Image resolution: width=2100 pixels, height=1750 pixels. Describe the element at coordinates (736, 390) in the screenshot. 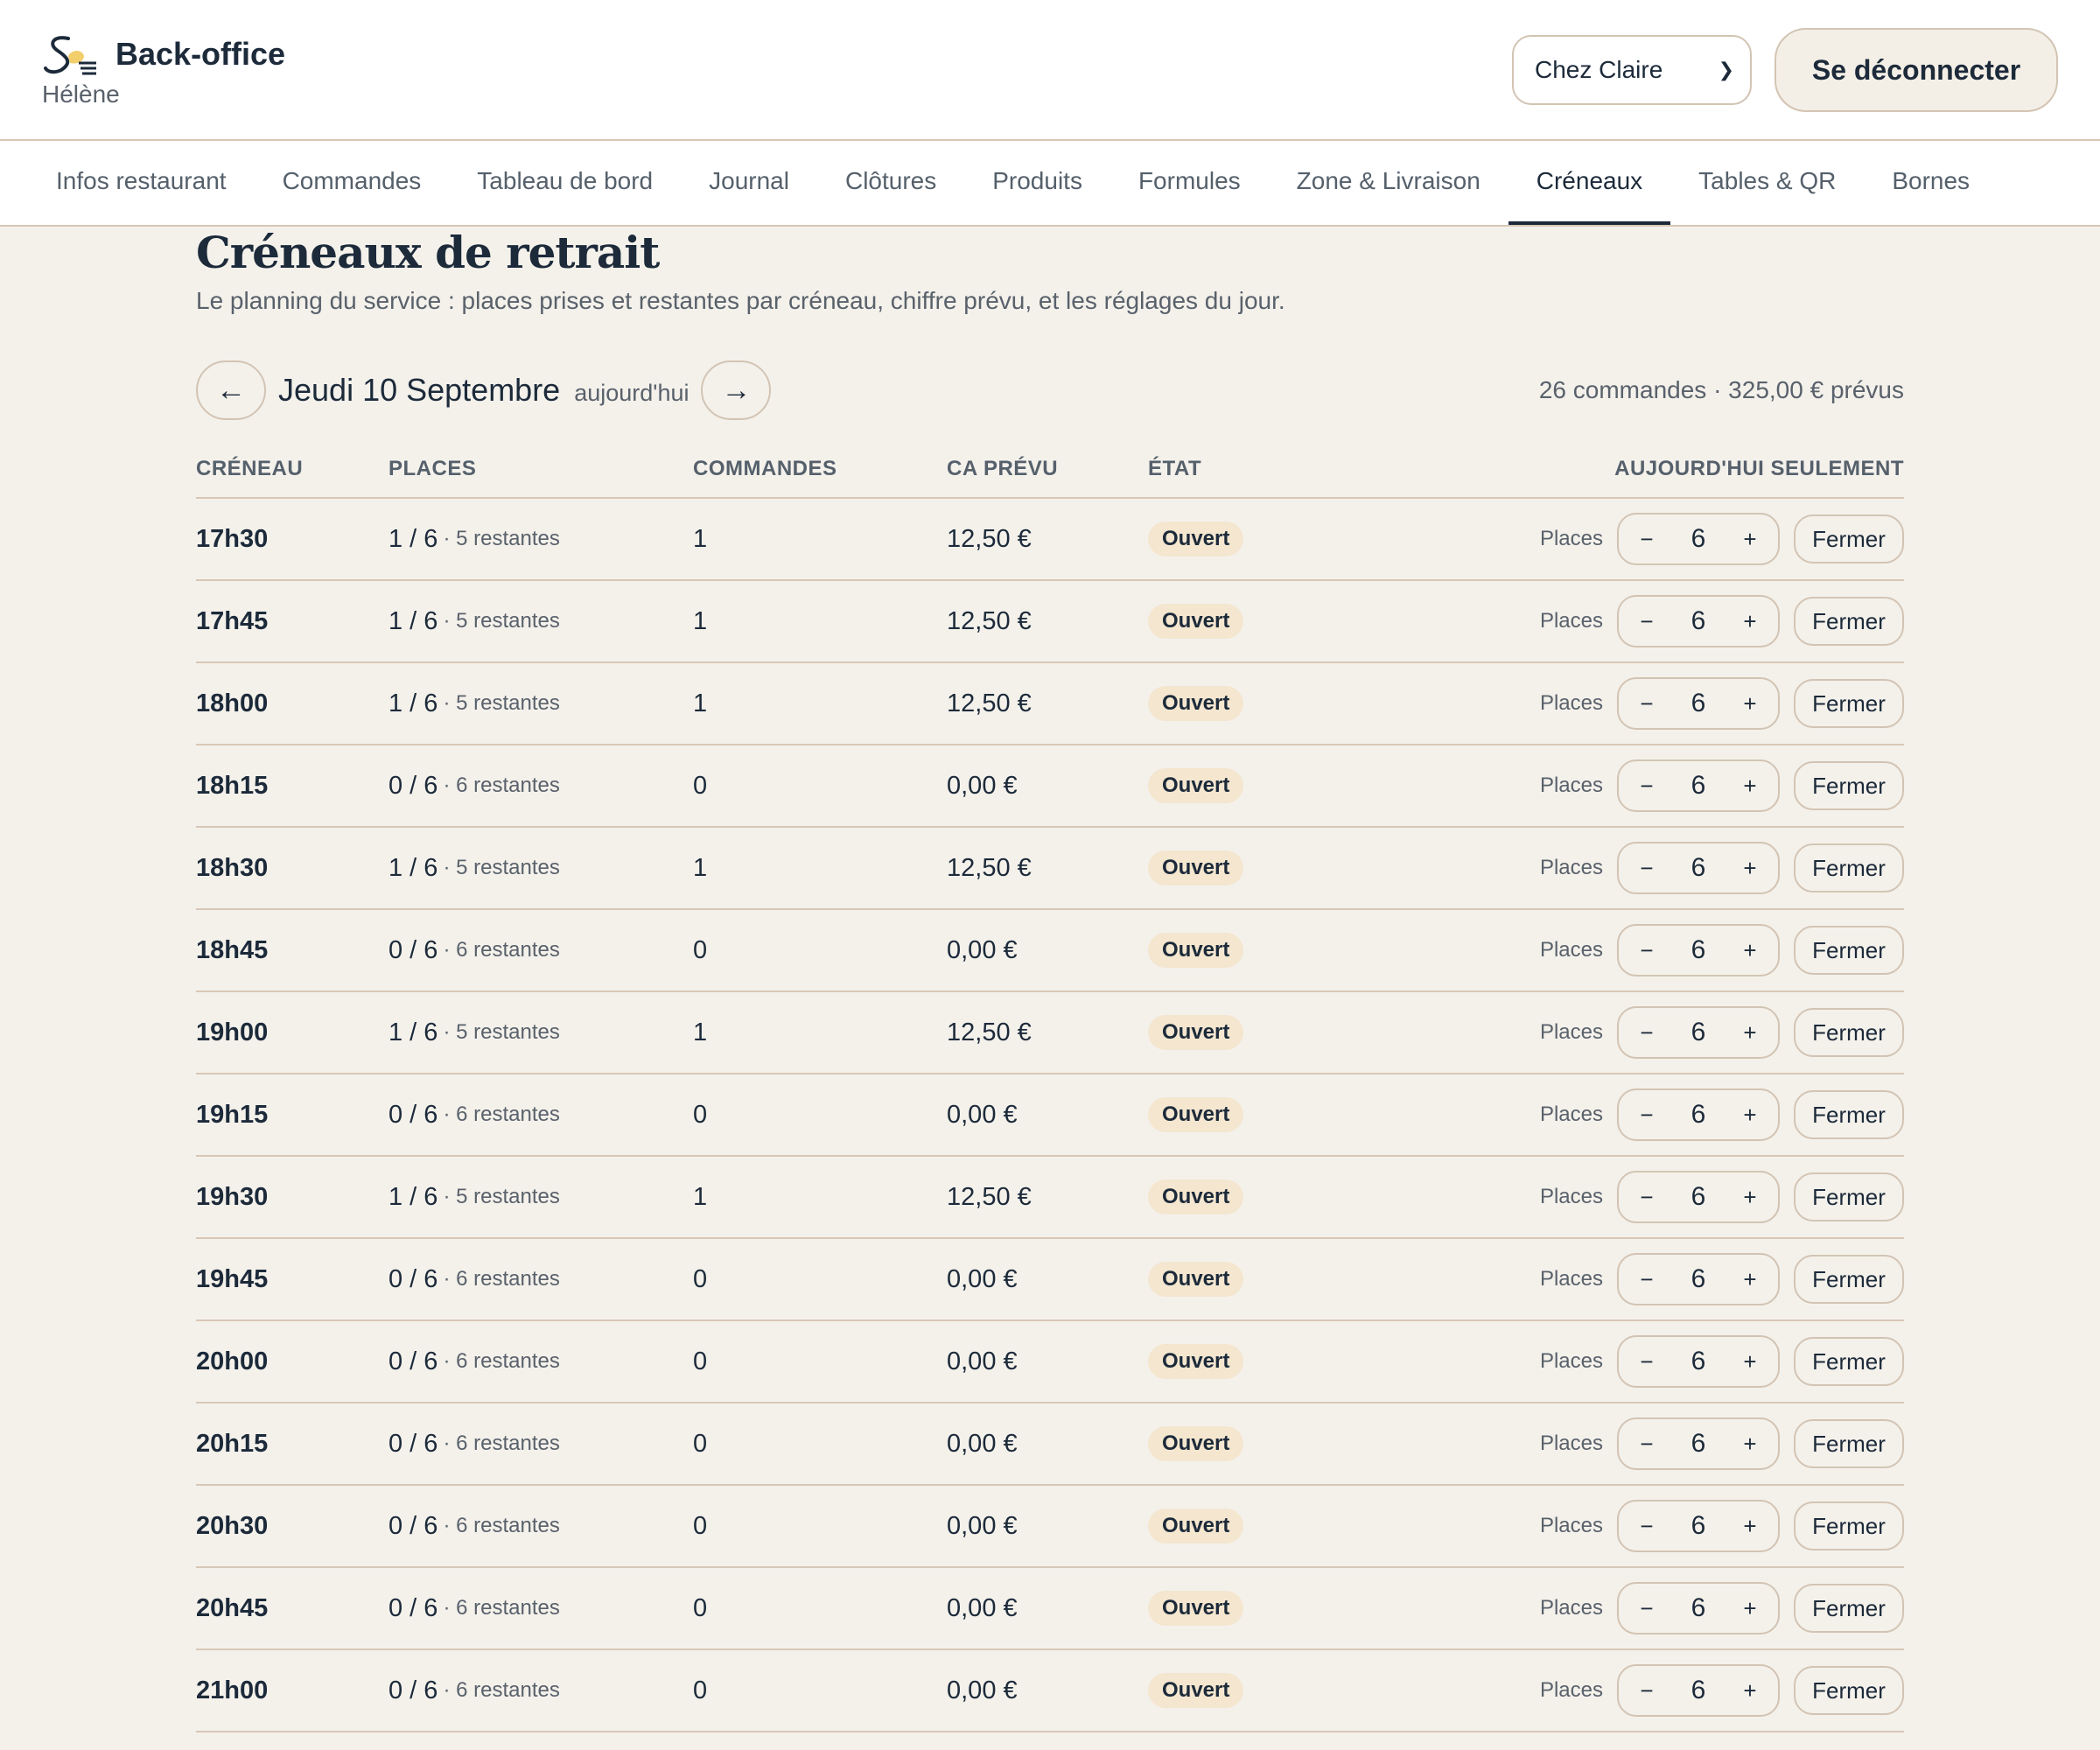

I see `next-day-button: →` at that location.